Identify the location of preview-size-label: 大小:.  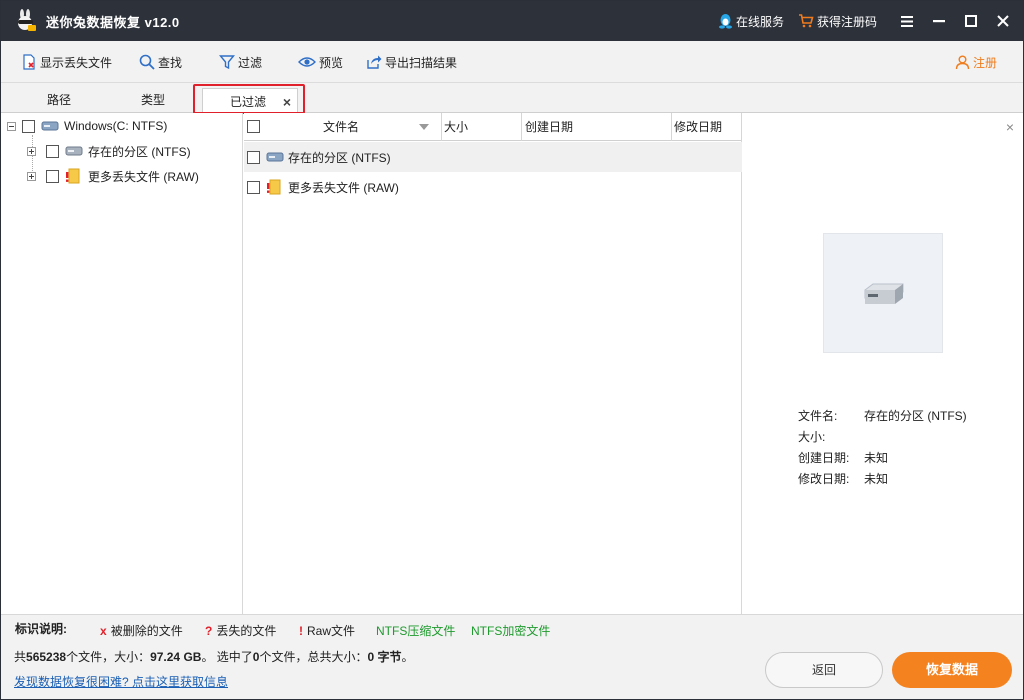
(812, 437).